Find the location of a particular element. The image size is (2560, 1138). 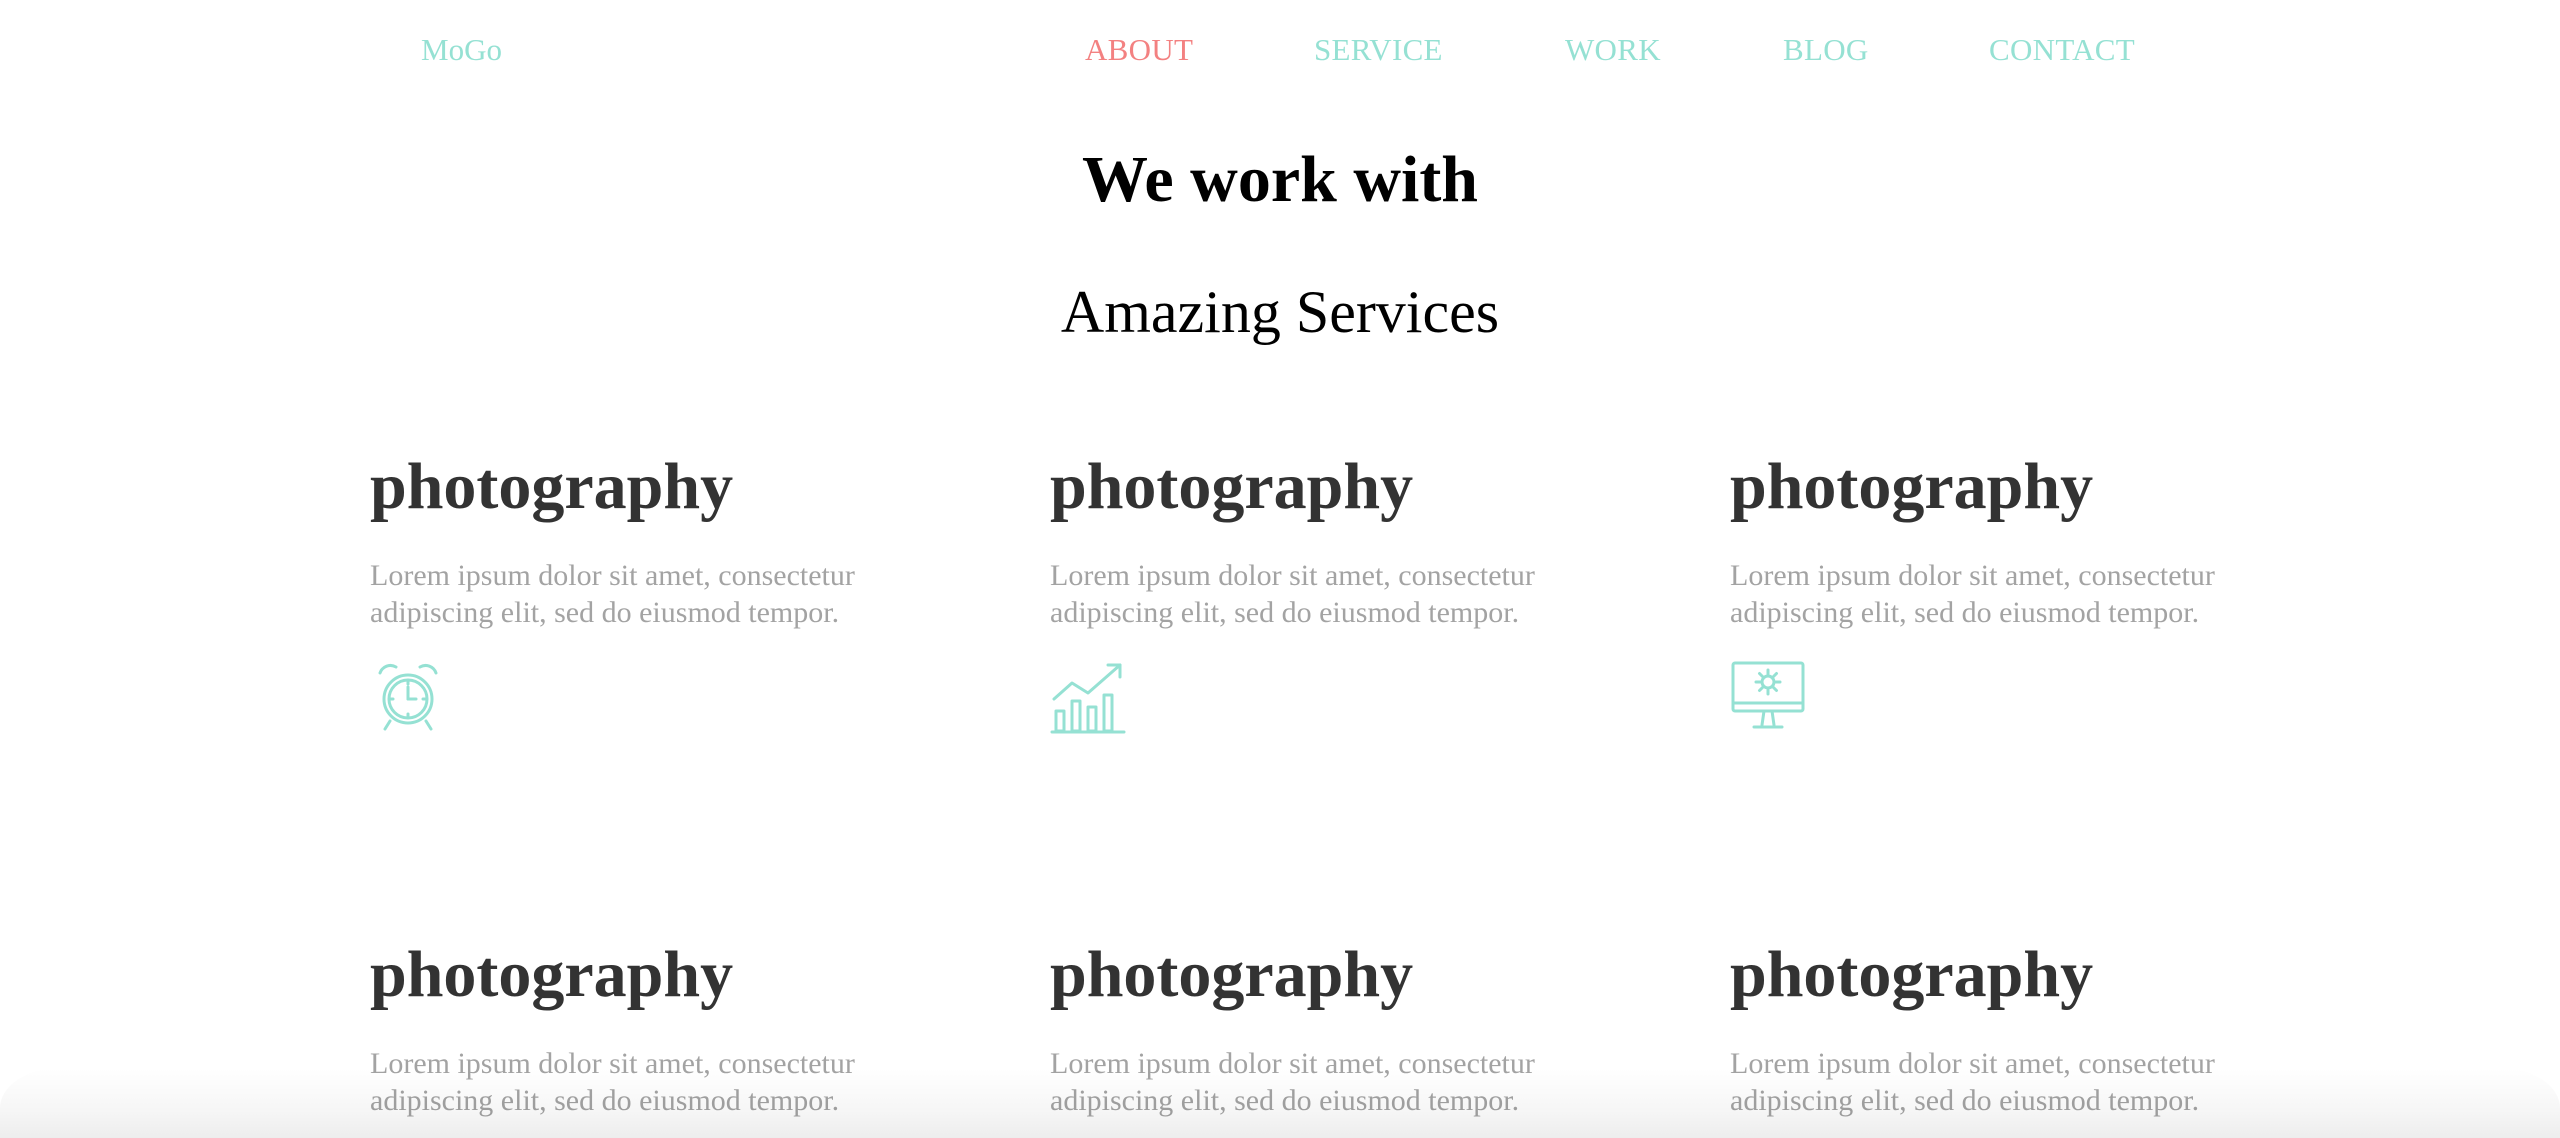

nav-work: WORK is located at coordinates (1613, 50).